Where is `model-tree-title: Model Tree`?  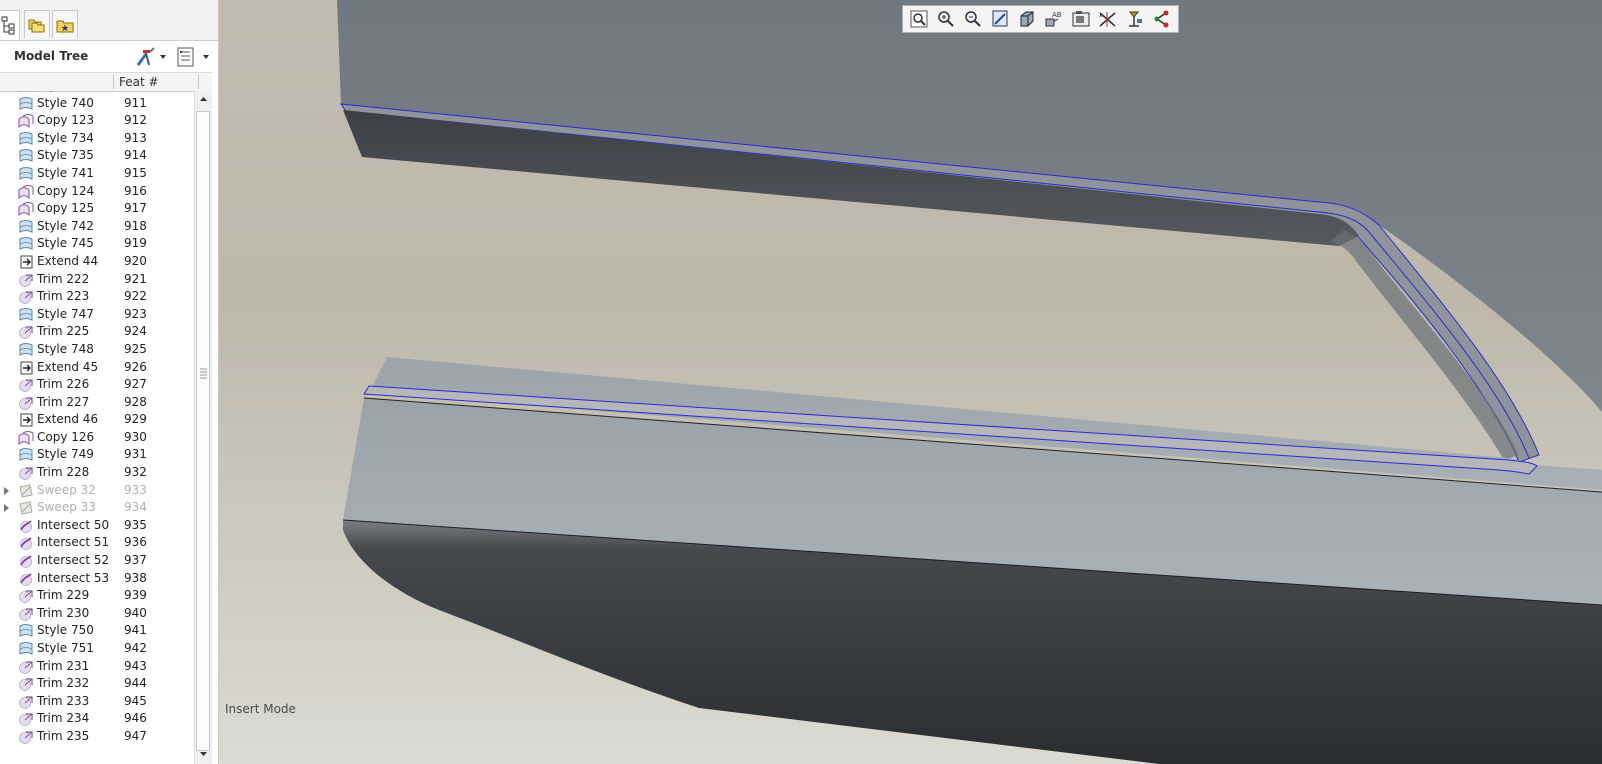 model-tree-title: Model Tree is located at coordinates (51, 56).